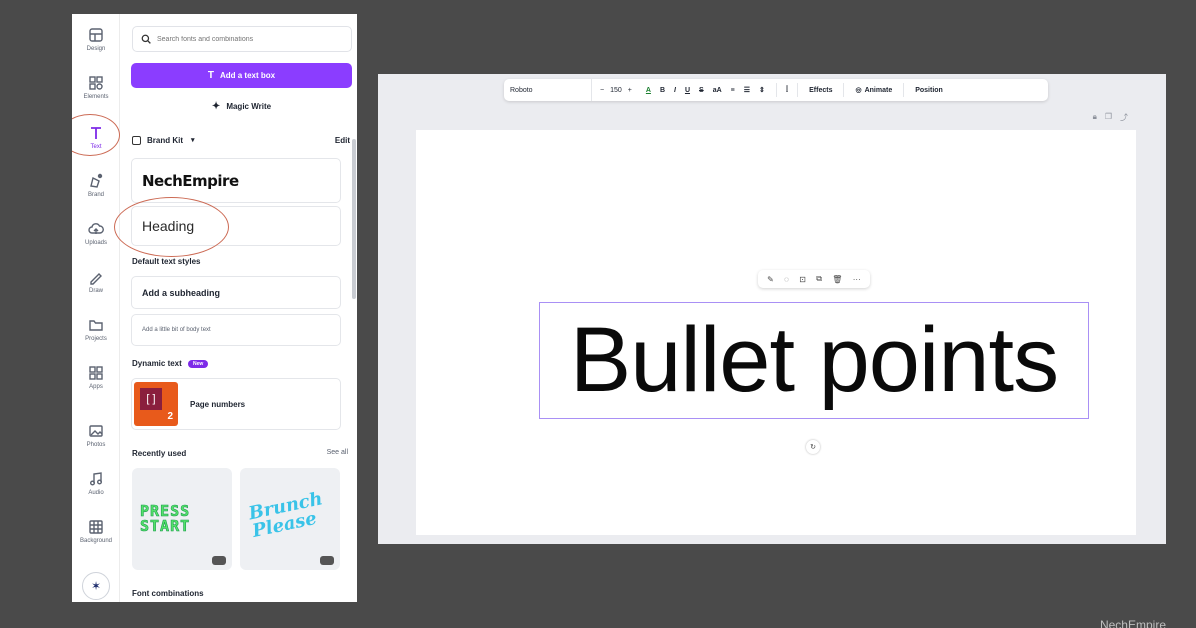 The height and width of the screenshot is (628, 1196). Describe the element at coordinates (96, 430) in the screenshot. I see `photos-icon` at that location.